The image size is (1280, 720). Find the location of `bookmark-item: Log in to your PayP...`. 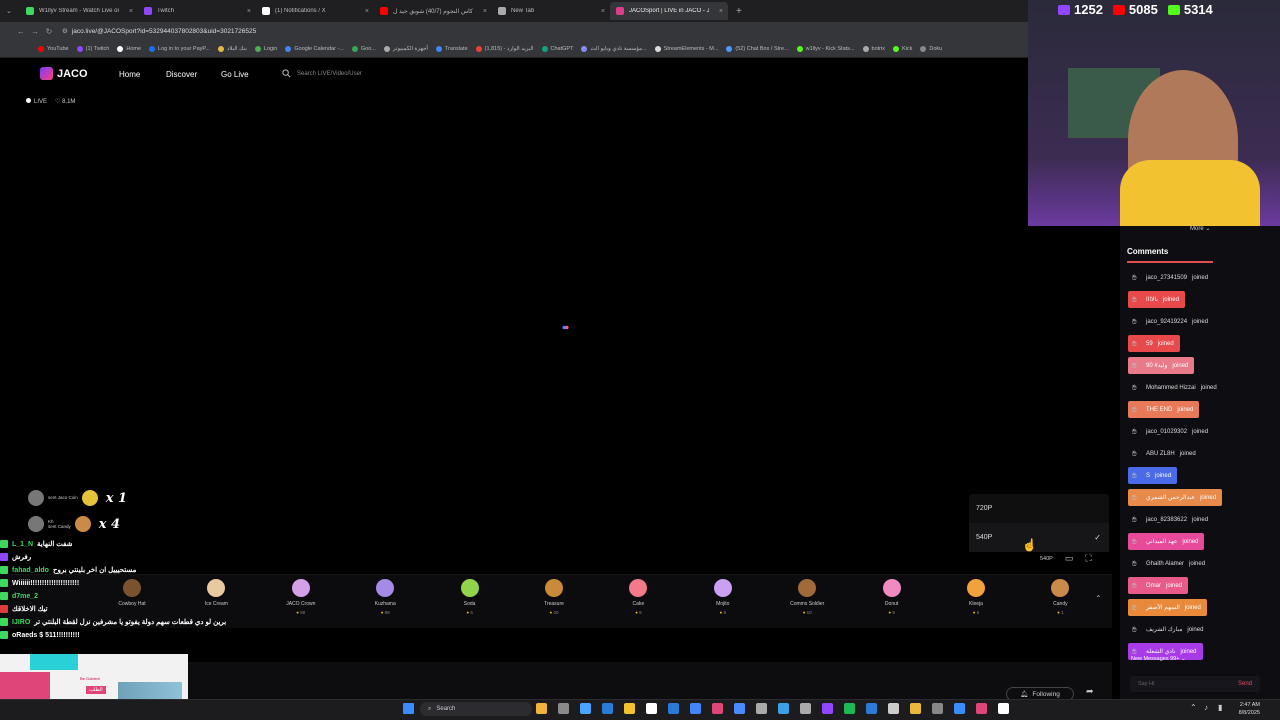

bookmark-item: Log in to your PayP... is located at coordinates (179, 48).